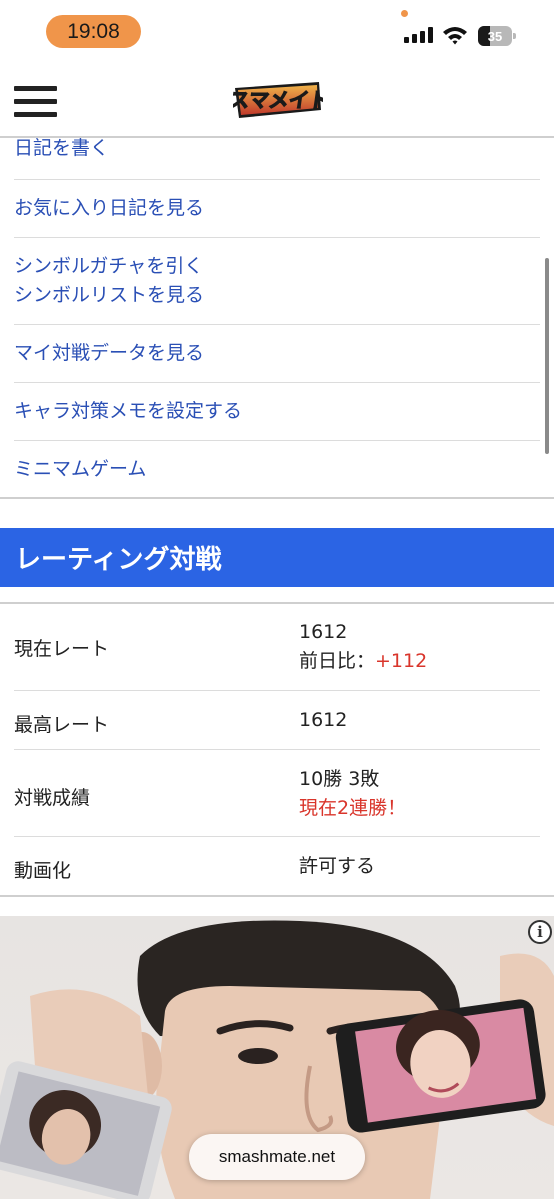 This screenshot has width=554, height=1199. I want to click on stat-label: 最高レート, so click(62, 725).